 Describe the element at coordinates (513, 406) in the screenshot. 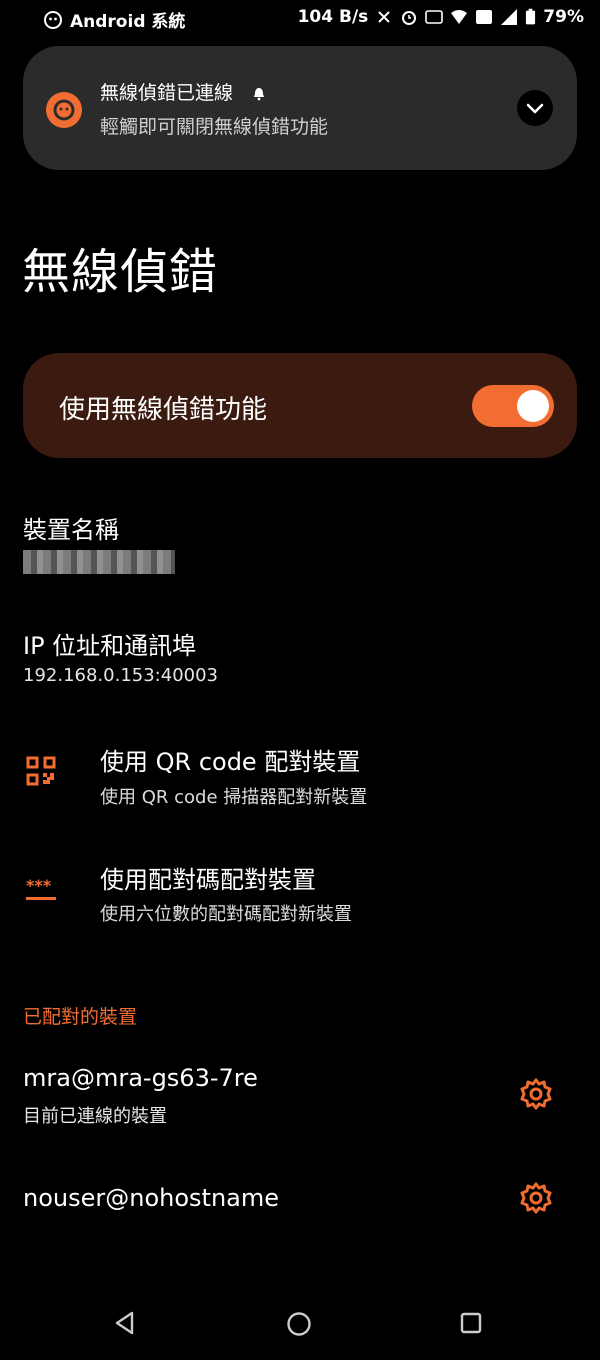

I see `wireless-debug-switch` at that location.